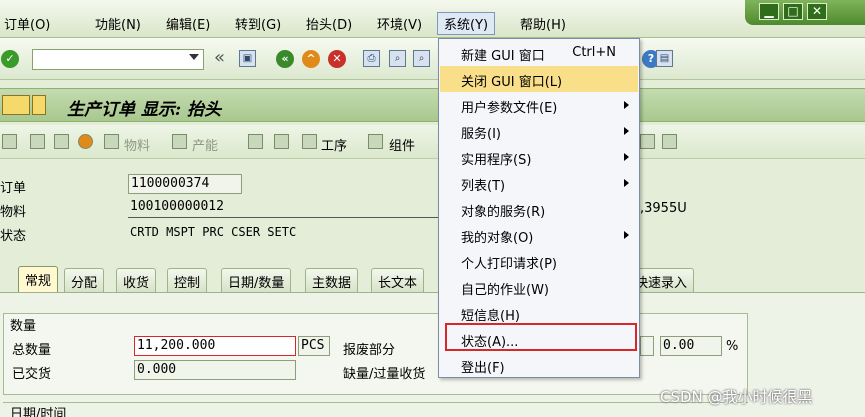  I want to click on material-description: ,3955U, so click(663, 208).